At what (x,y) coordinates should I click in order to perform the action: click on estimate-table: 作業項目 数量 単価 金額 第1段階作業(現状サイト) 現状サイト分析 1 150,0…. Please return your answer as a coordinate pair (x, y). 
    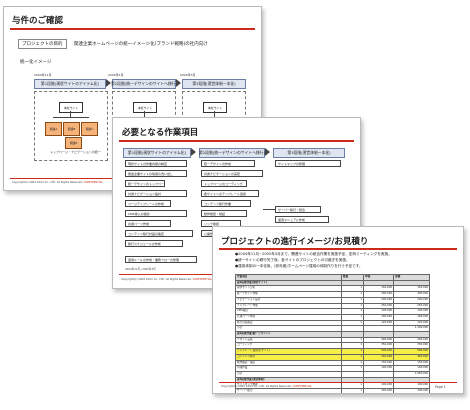
    Looking at the image, I should click on (332, 333).